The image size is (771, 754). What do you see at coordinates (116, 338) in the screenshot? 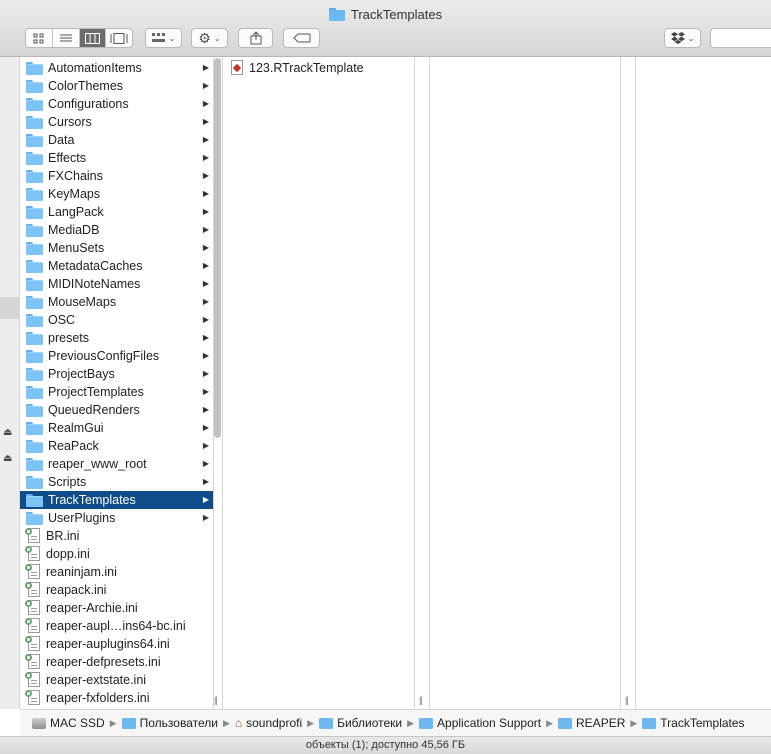
I see `folder-row: presets ▶` at bounding box center [116, 338].